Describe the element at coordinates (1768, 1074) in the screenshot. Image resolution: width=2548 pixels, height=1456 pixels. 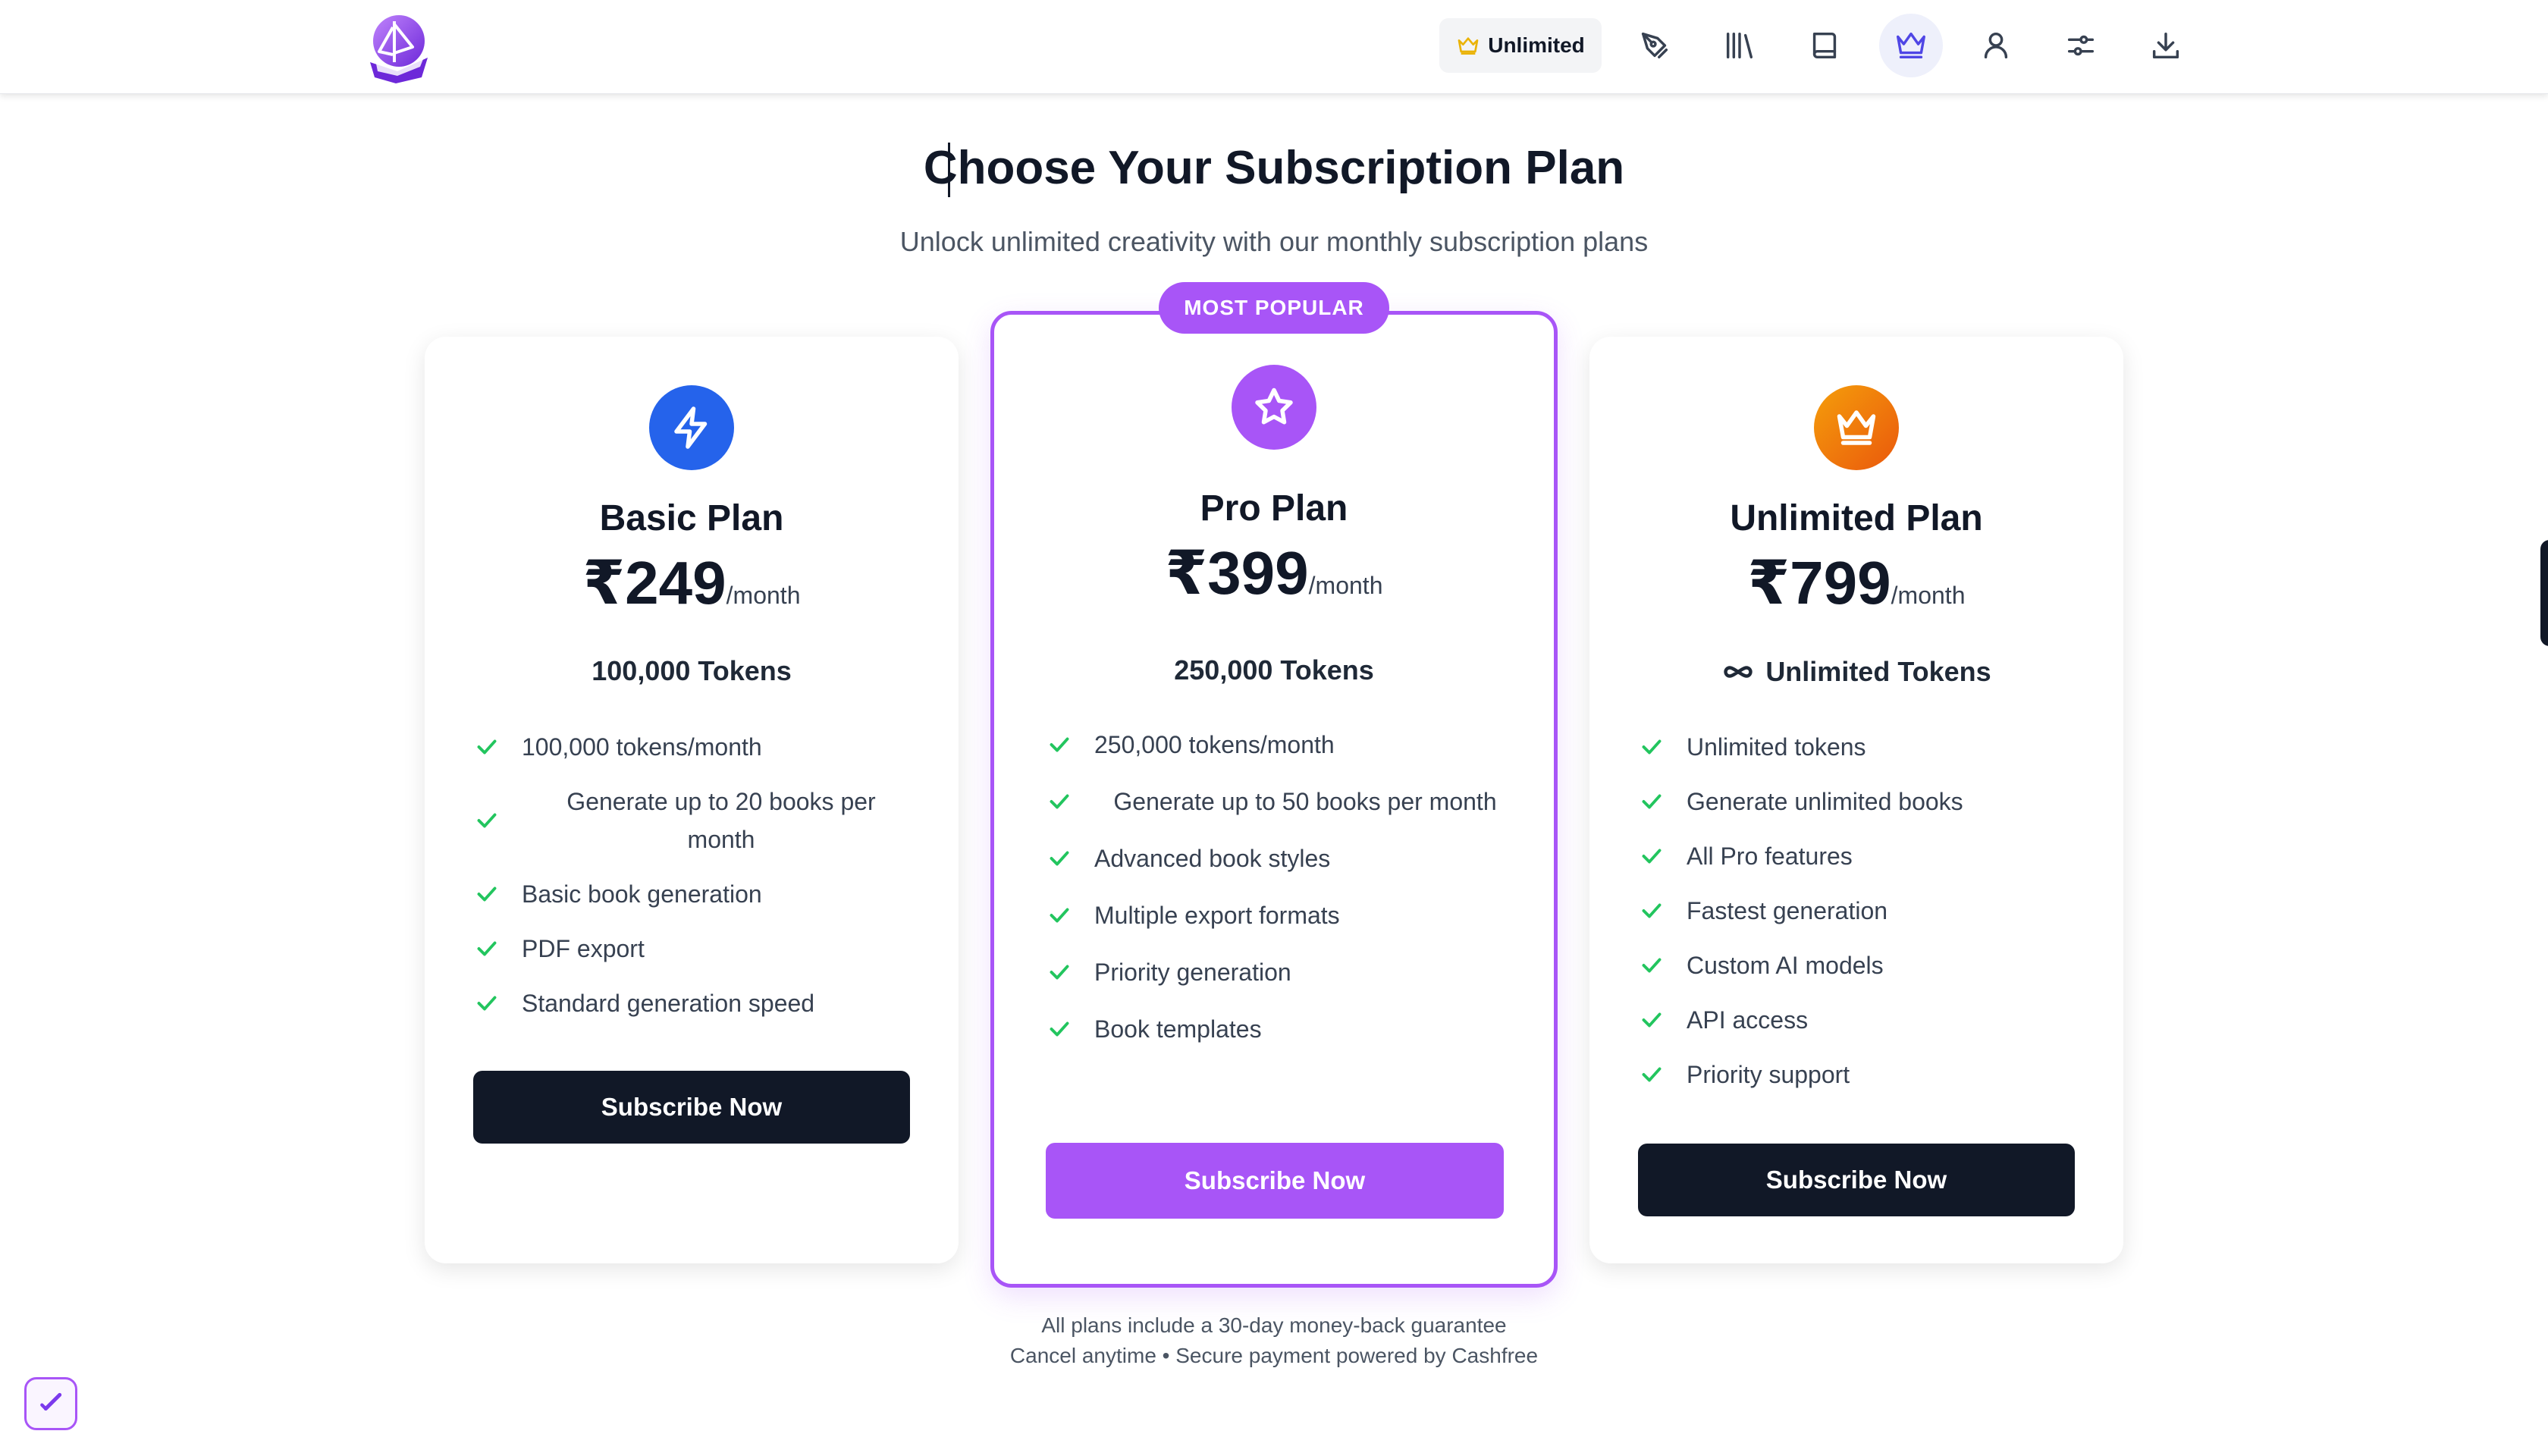
I see `feature-text: Priority support` at that location.